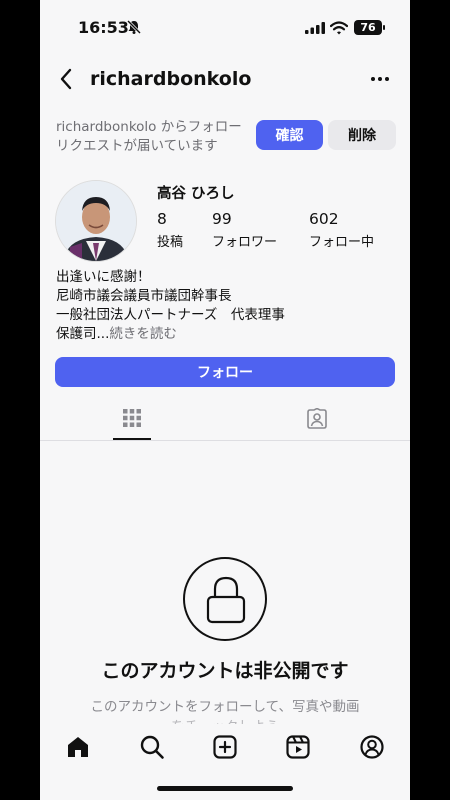  I want to click on grid-icon, so click(132, 418).